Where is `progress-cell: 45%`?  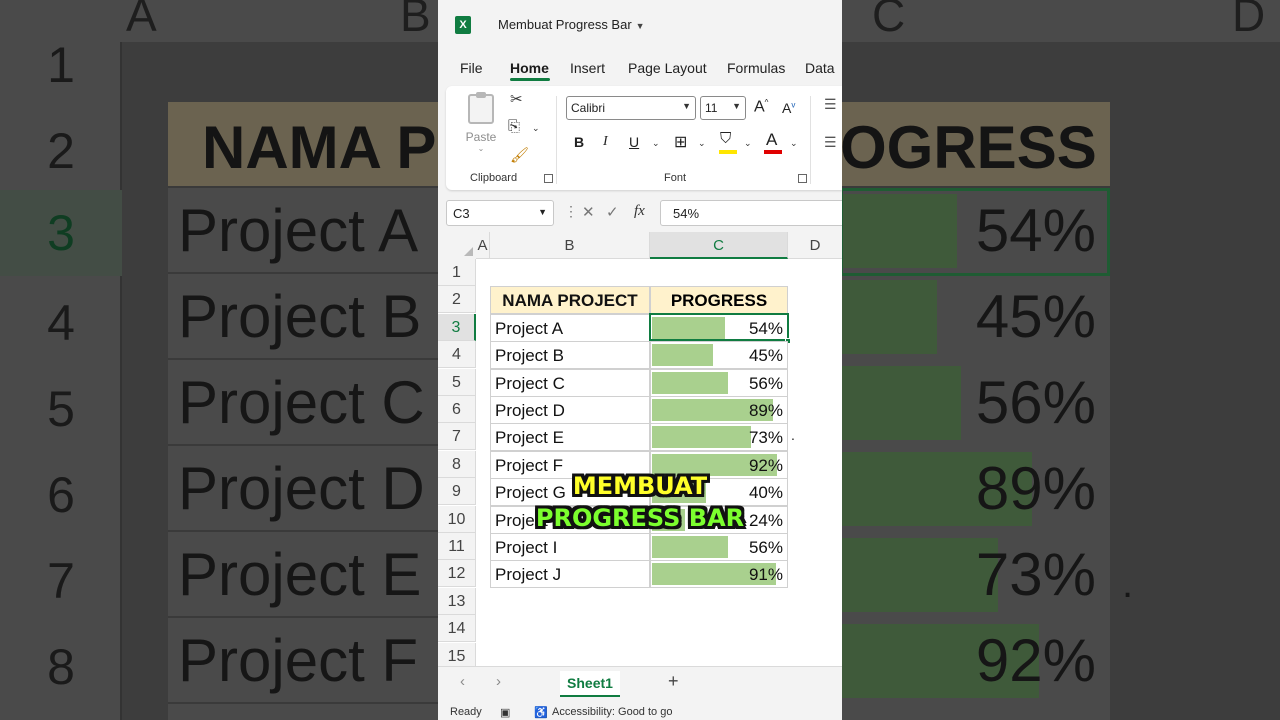
progress-cell: 45% is located at coordinates (719, 355).